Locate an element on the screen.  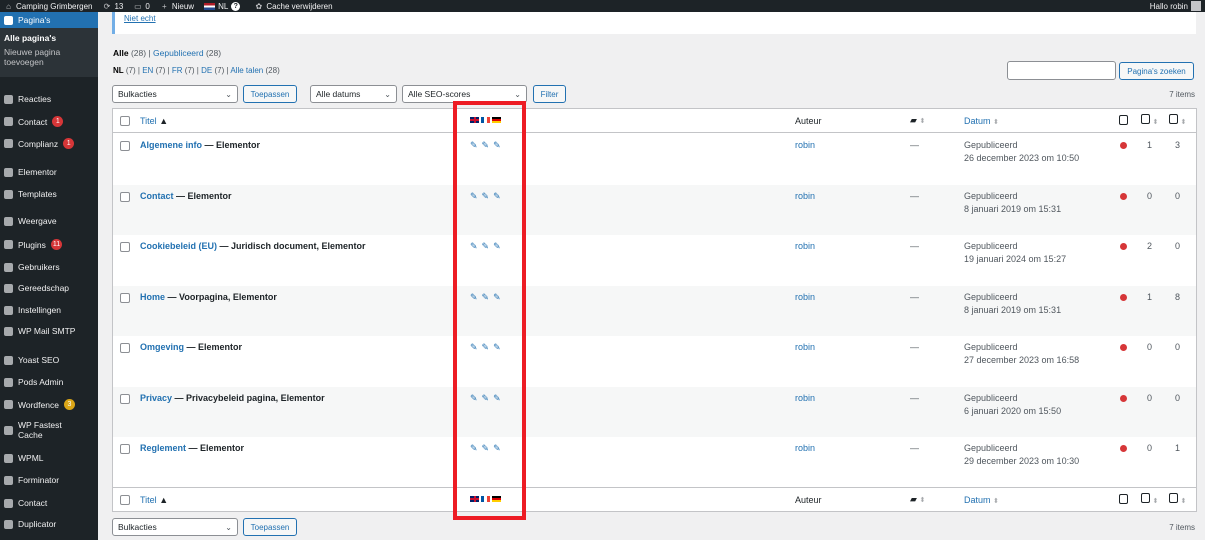
seo-score-column-header is located at coordinates (1123, 121).